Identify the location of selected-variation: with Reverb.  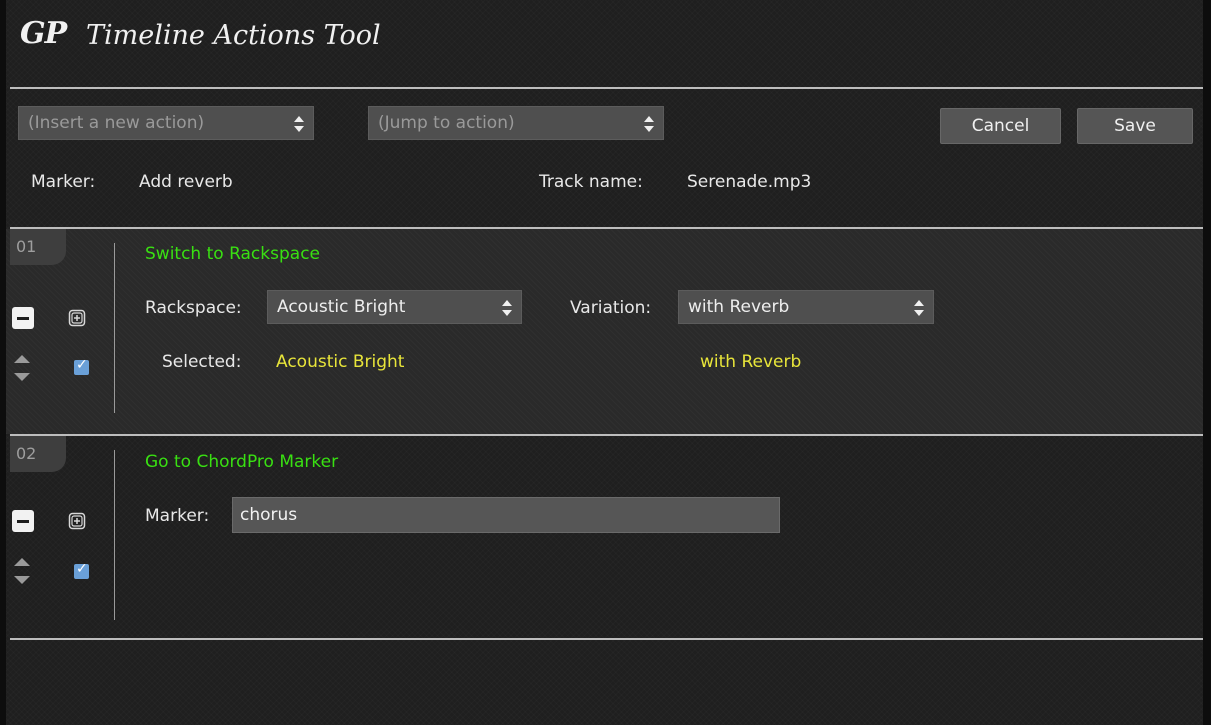
(751, 362).